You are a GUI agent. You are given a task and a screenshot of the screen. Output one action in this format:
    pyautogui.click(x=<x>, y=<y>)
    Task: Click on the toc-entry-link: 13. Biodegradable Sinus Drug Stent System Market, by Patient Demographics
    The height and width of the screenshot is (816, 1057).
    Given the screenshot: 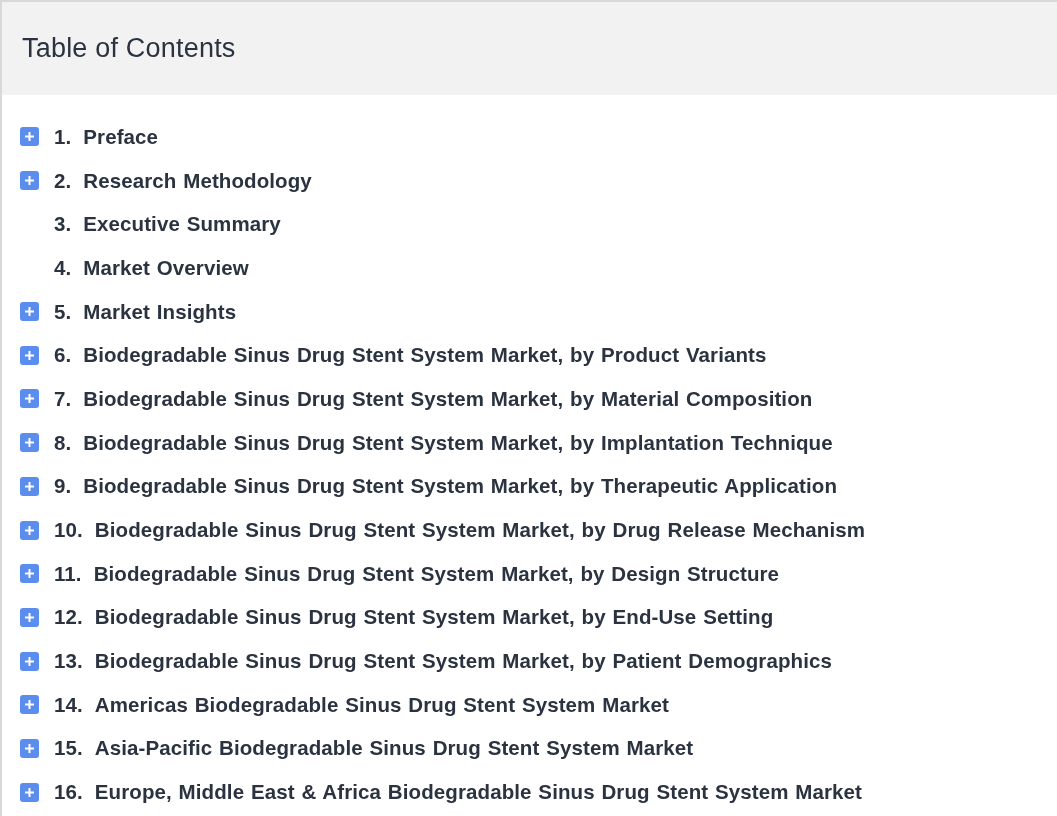 What is the action you would take?
    pyautogui.click(x=443, y=661)
    